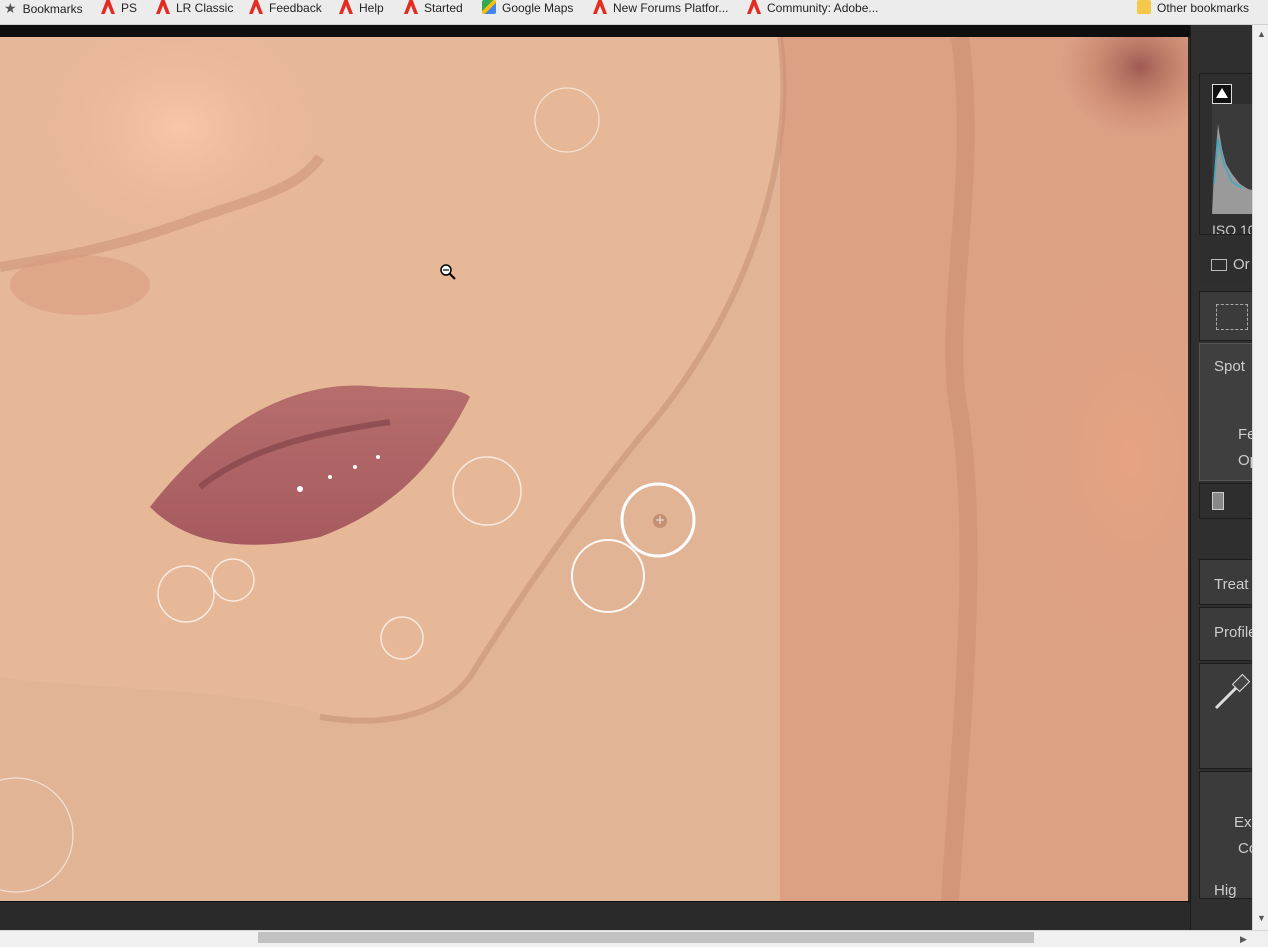  Describe the element at coordinates (1260, 477) in the screenshot. I see `vertical-scrollbar: ▲ ▼` at that location.